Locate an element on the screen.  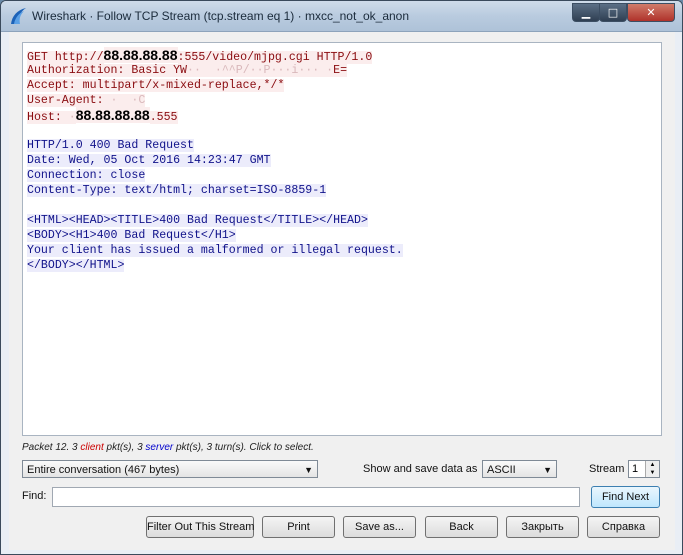
redacted-text: · is located at coordinates (72, 117).